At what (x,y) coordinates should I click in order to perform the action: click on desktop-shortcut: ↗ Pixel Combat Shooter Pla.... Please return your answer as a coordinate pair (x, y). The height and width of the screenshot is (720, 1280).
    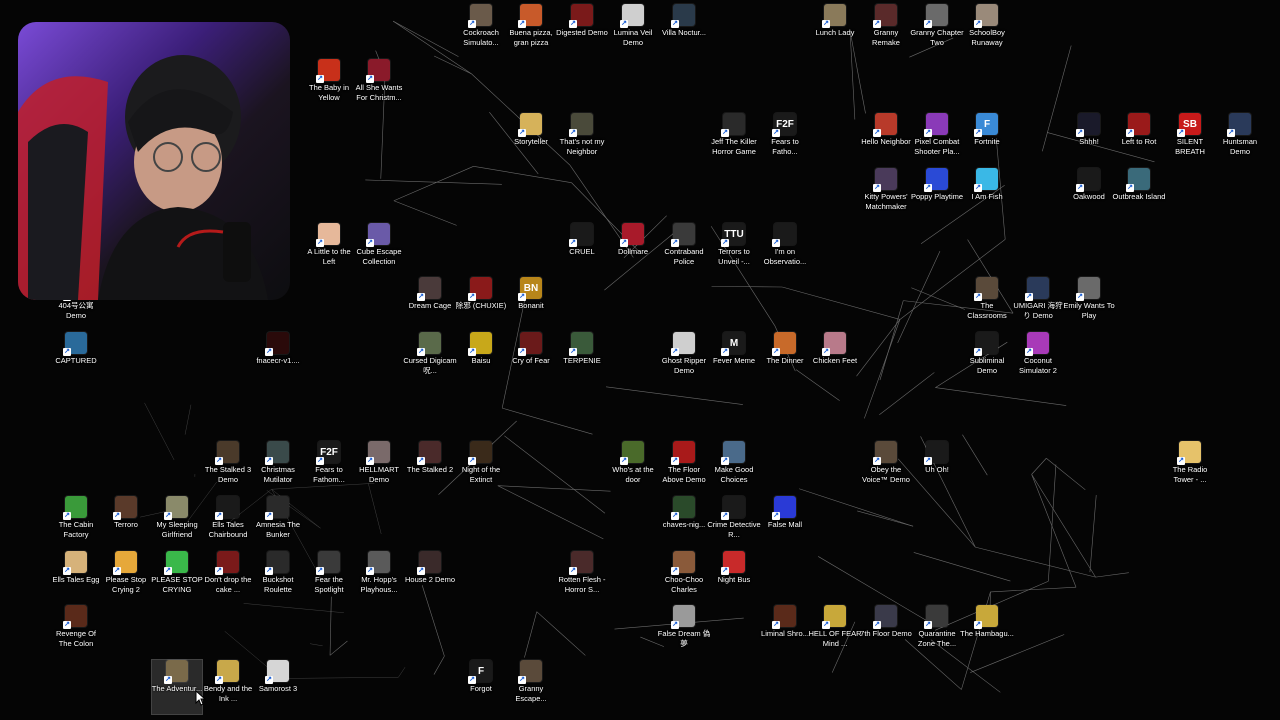
    Looking at the image, I should click on (937, 140).